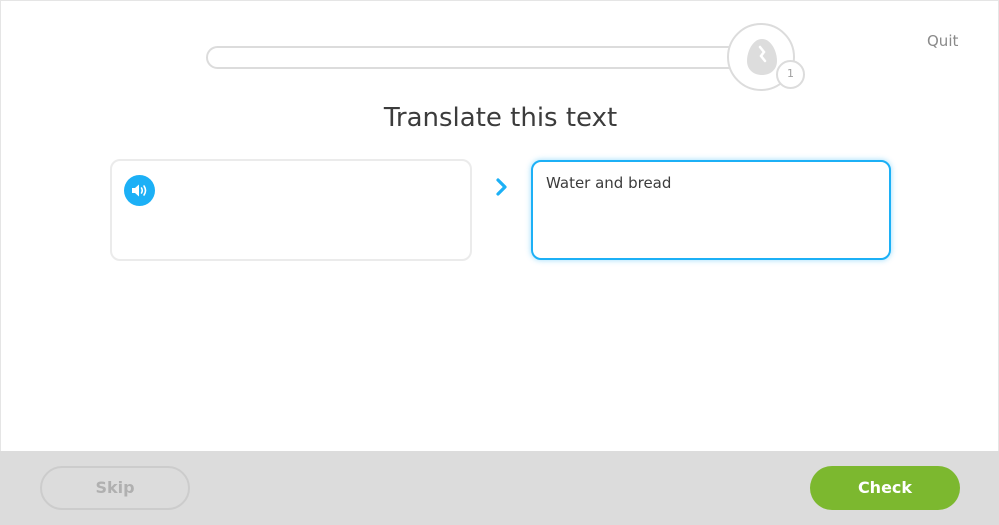 This screenshot has height=525, width=999. What do you see at coordinates (476, 57) in the screenshot?
I see `lesson-progress-bar` at bounding box center [476, 57].